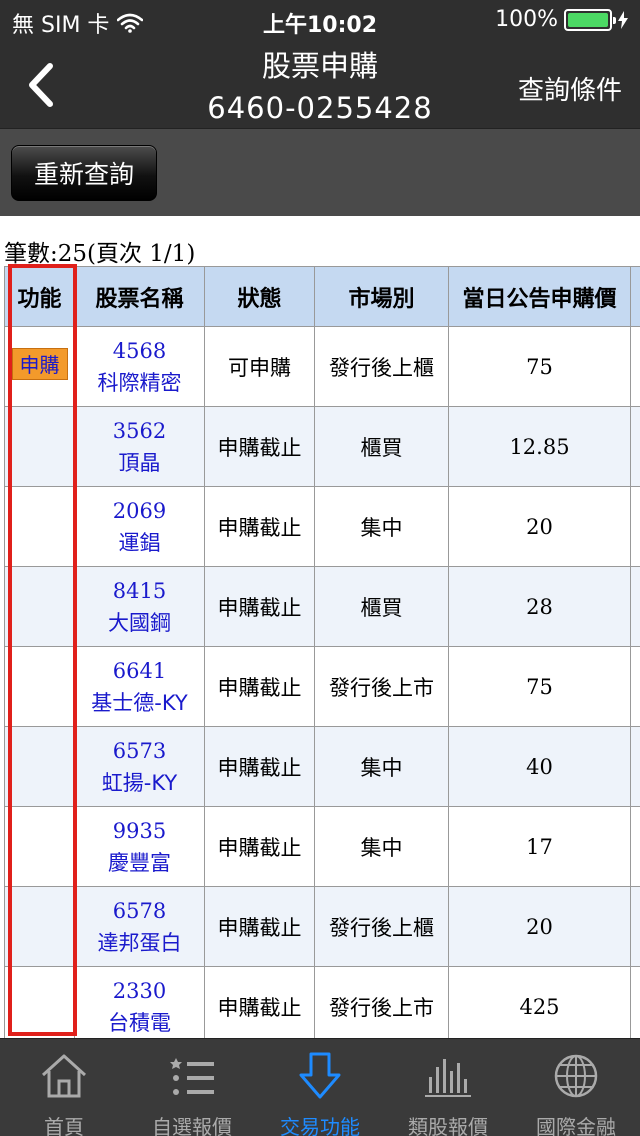 The height and width of the screenshot is (1136, 640). I want to click on tab-international: 國際金融, so click(576, 1087).